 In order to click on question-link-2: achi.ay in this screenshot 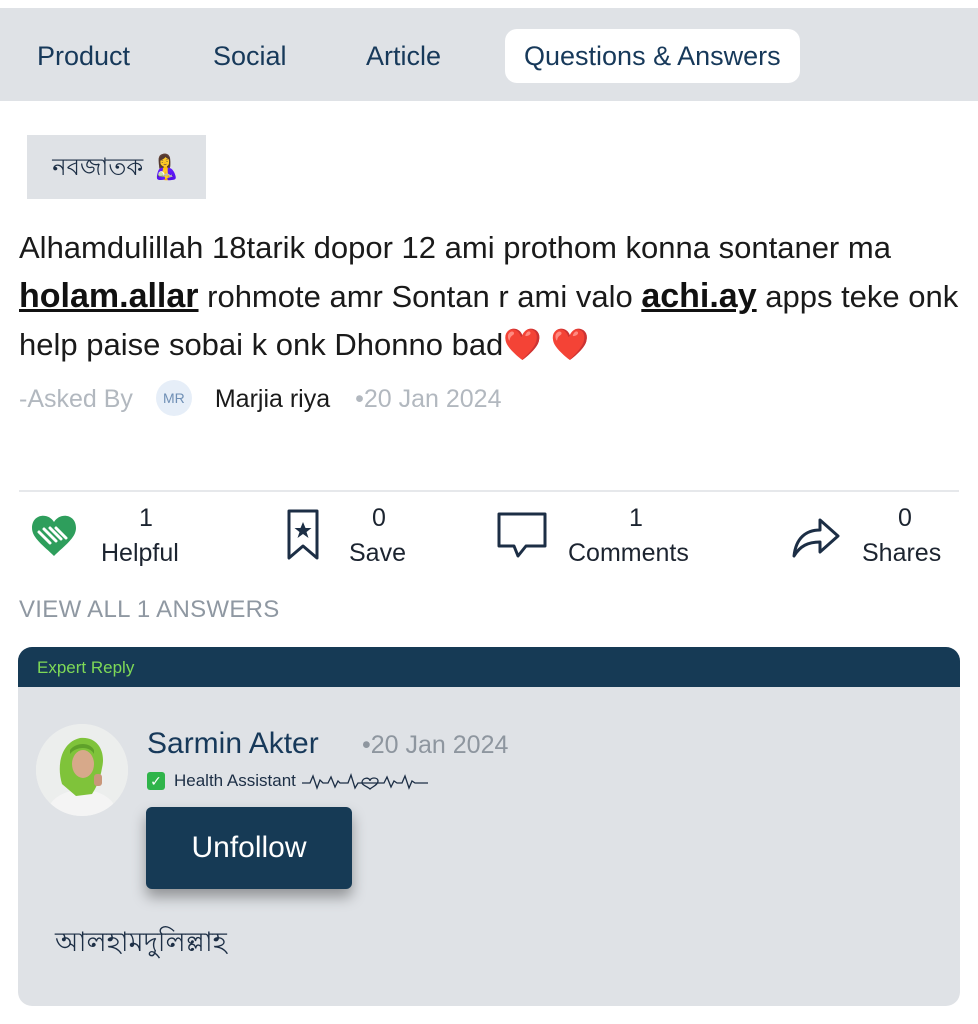, I will do `click(698, 296)`.